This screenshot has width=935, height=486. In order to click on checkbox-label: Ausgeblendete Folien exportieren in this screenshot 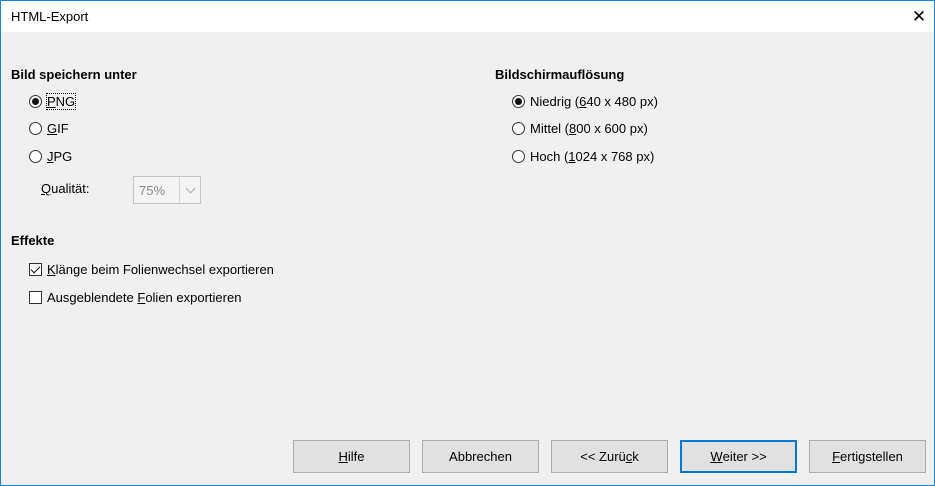, I will do `click(144, 297)`.